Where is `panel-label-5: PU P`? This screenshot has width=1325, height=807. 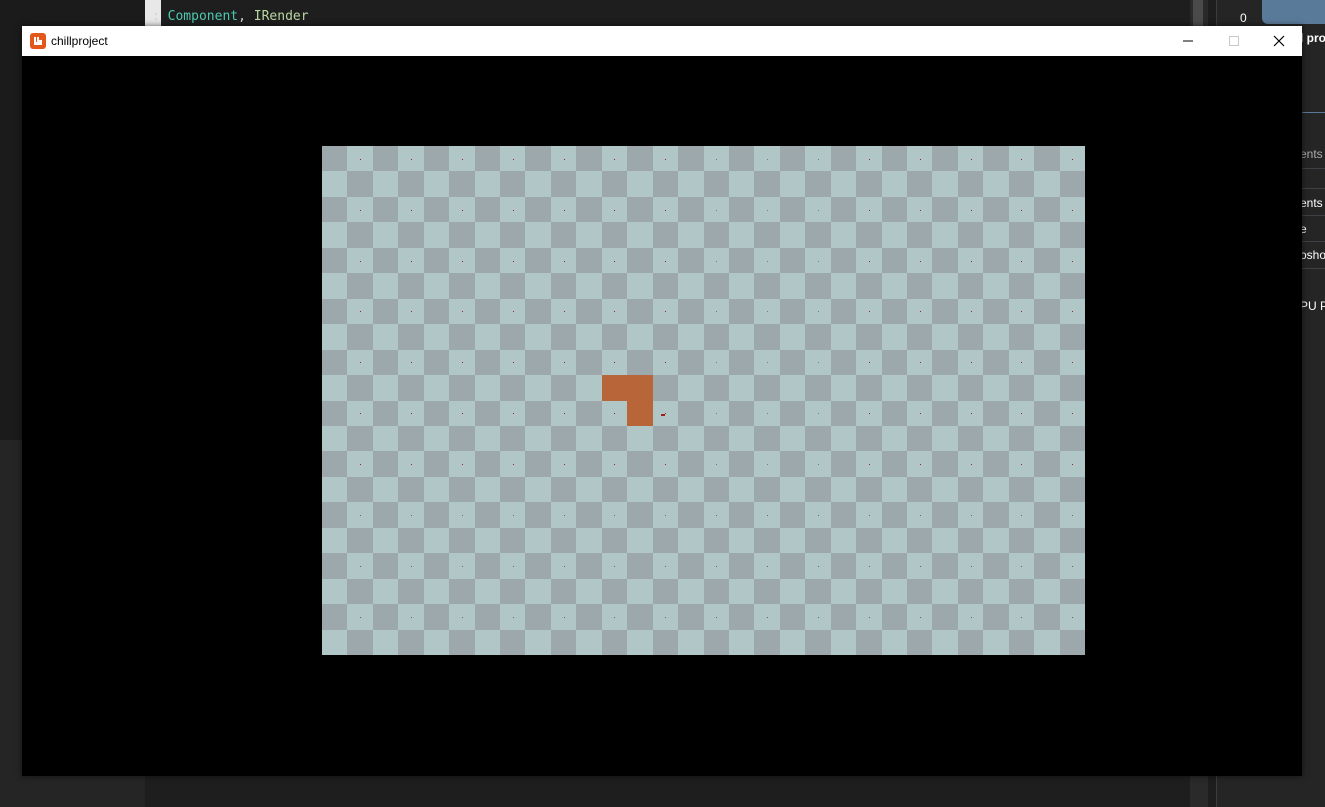 panel-label-5: PU P is located at coordinates (1312, 306).